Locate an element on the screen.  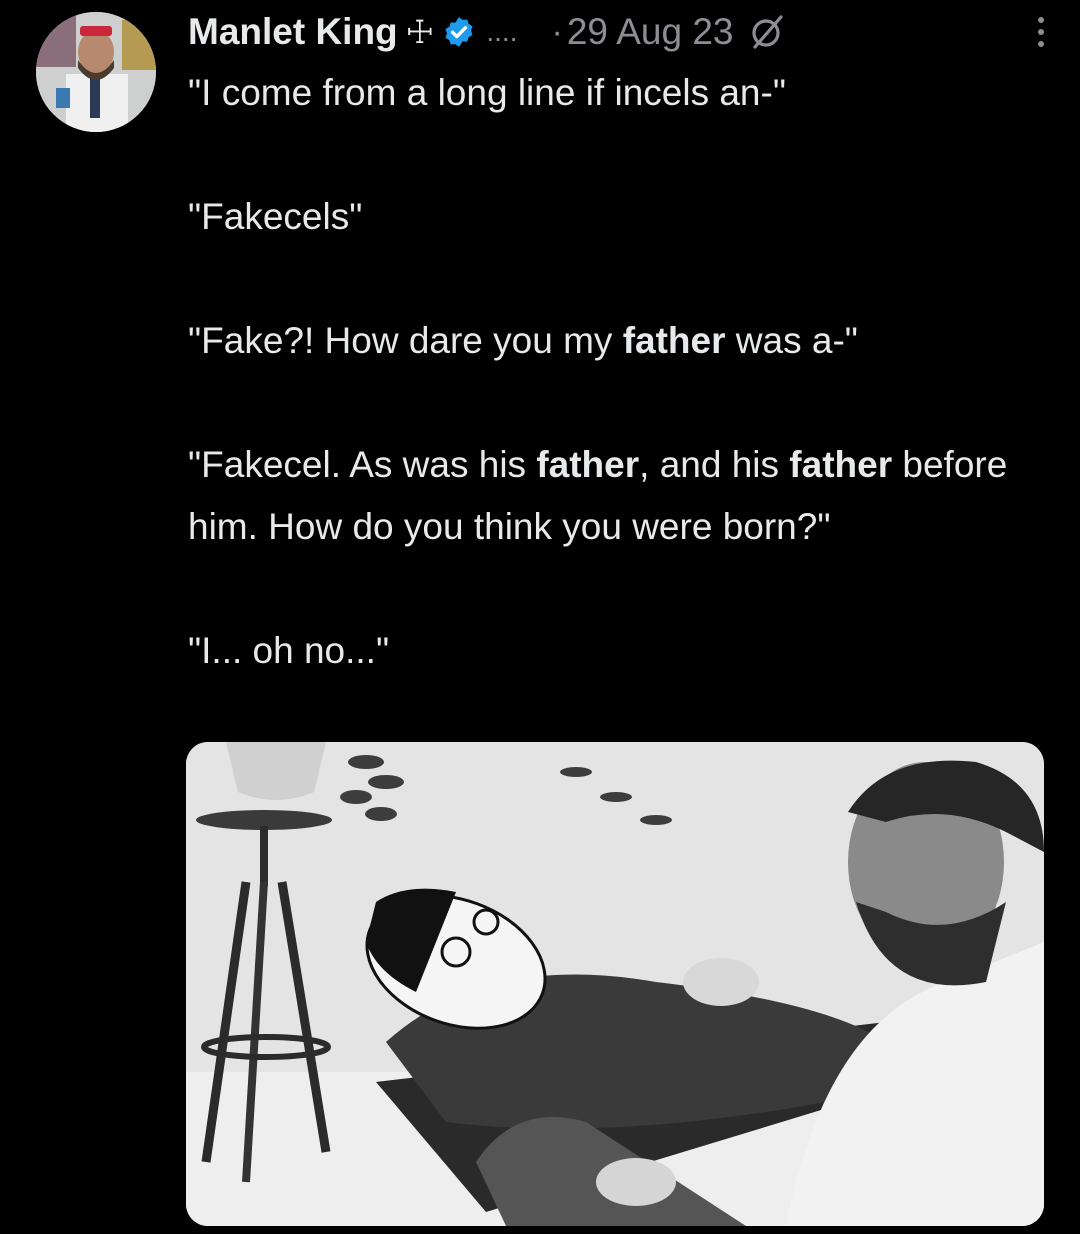
avatar-image is located at coordinates (96, 72).